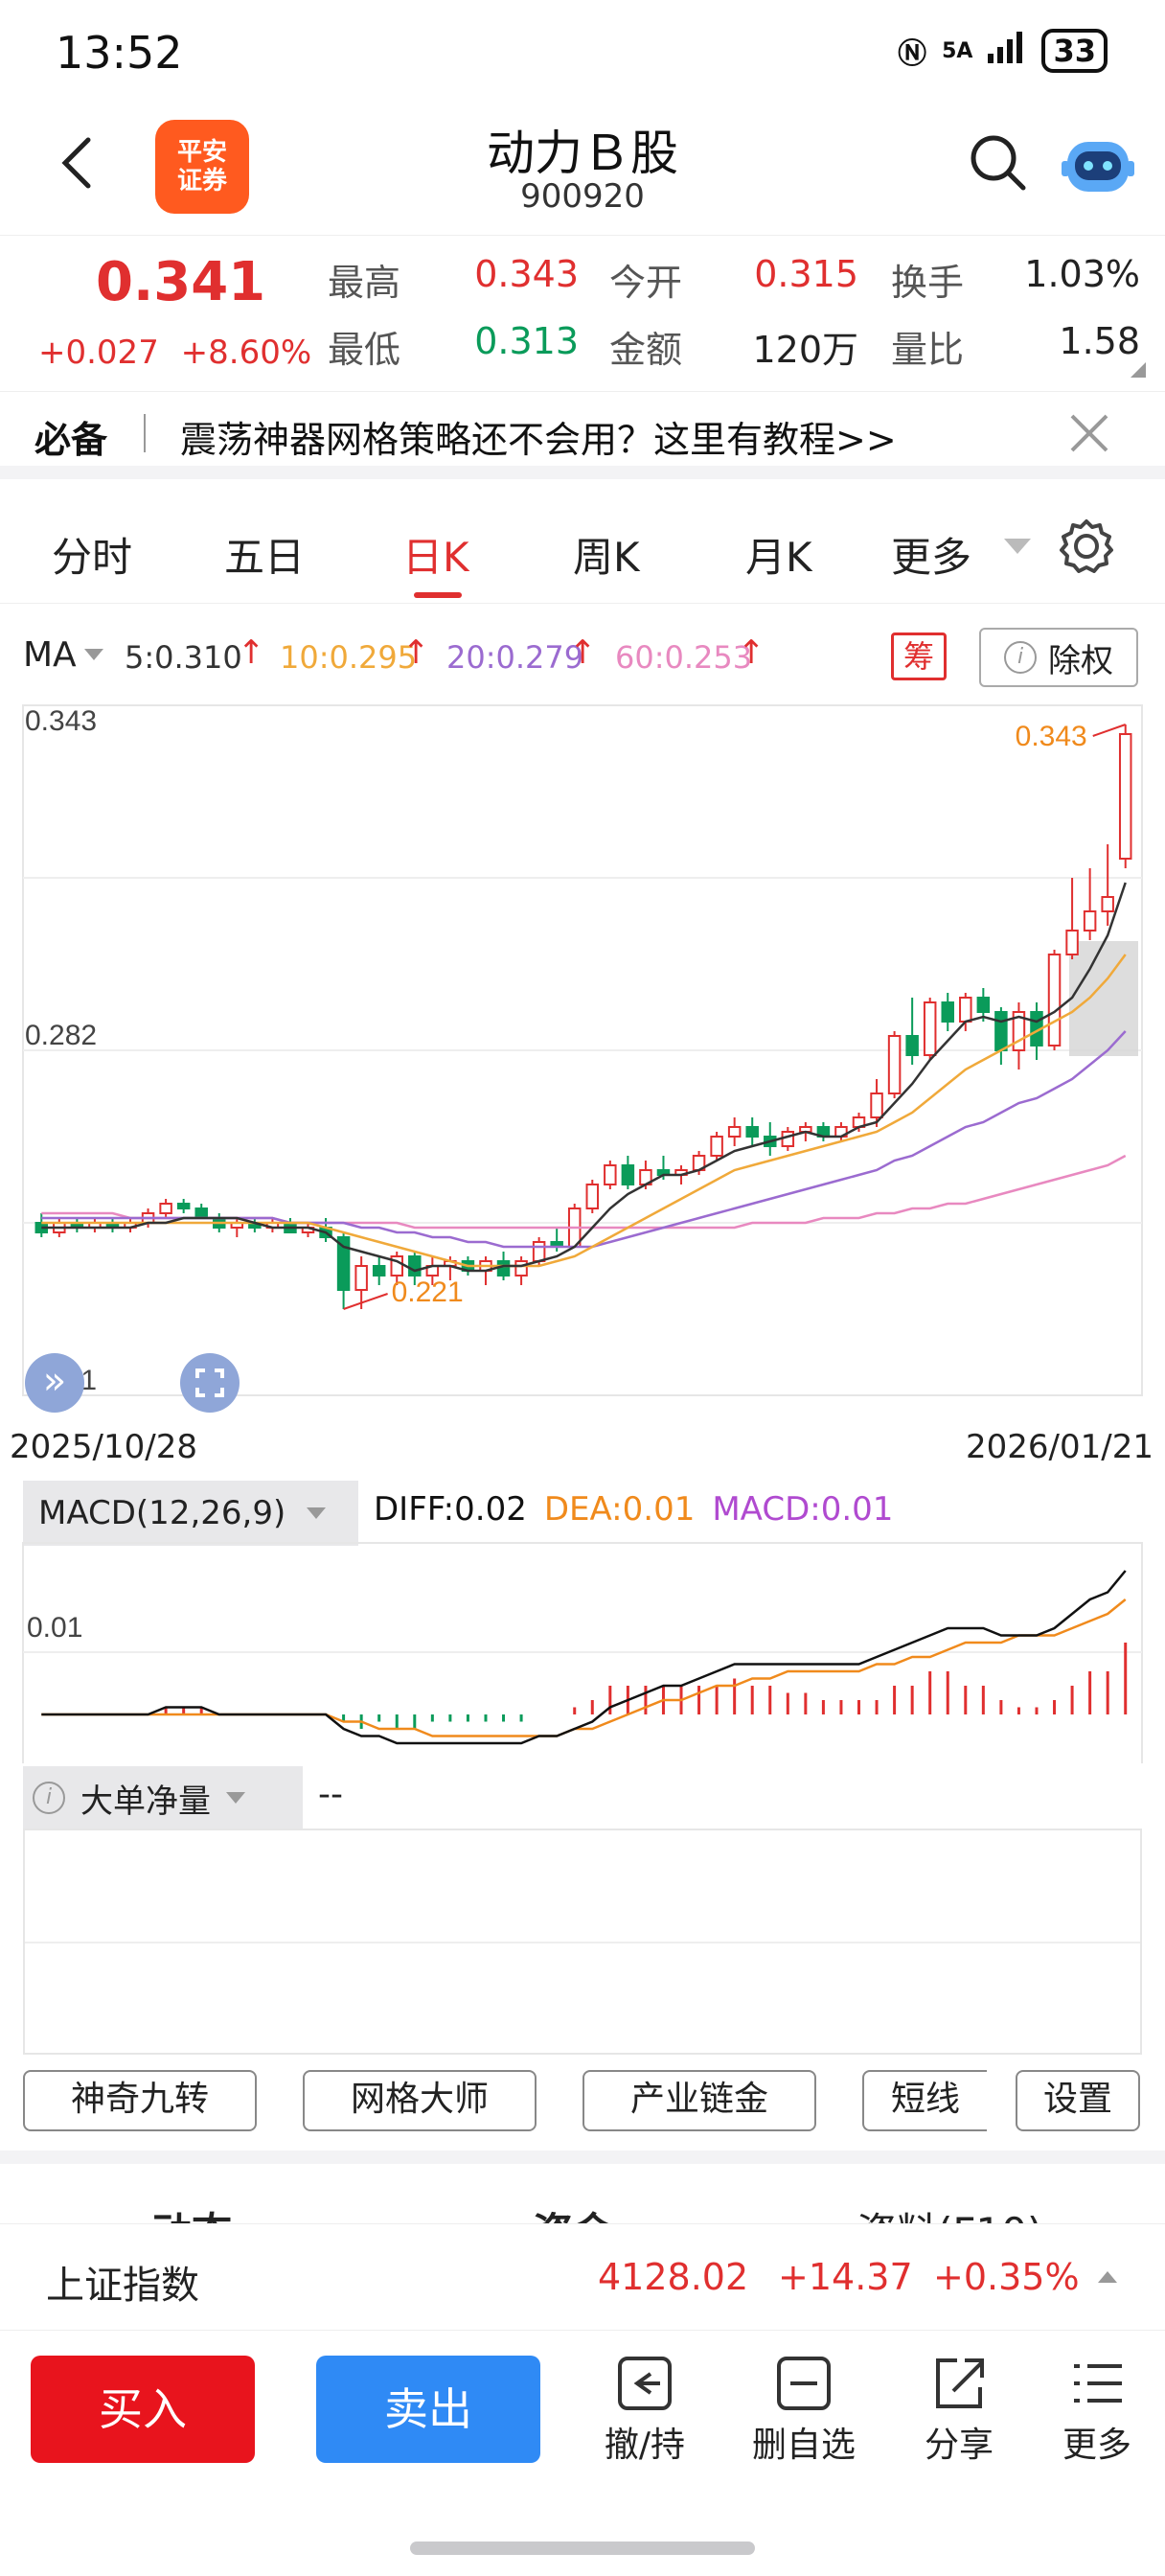 This screenshot has height=2576, width=1165. I want to click on high-value: 0.343, so click(526, 274).